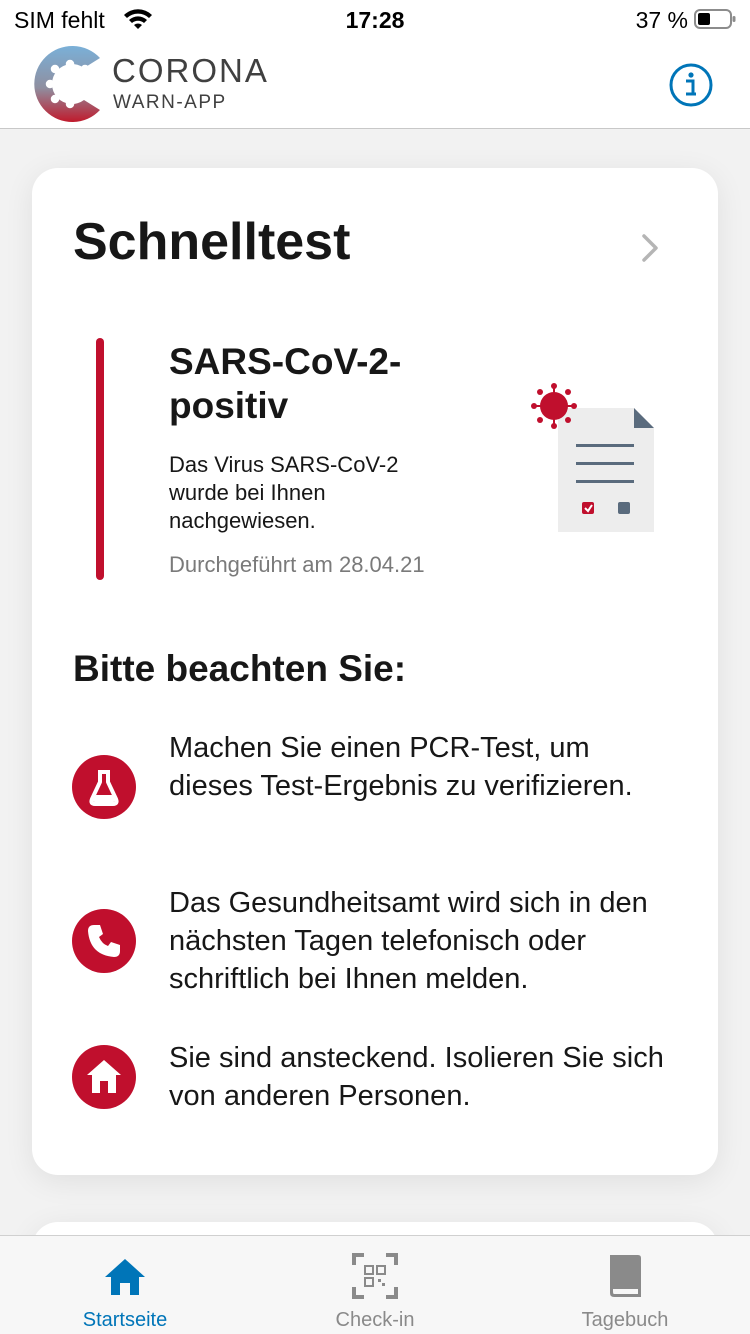 Image resolution: width=750 pixels, height=1334 pixels. I want to click on card-title: Schnelltest, so click(212, 242).